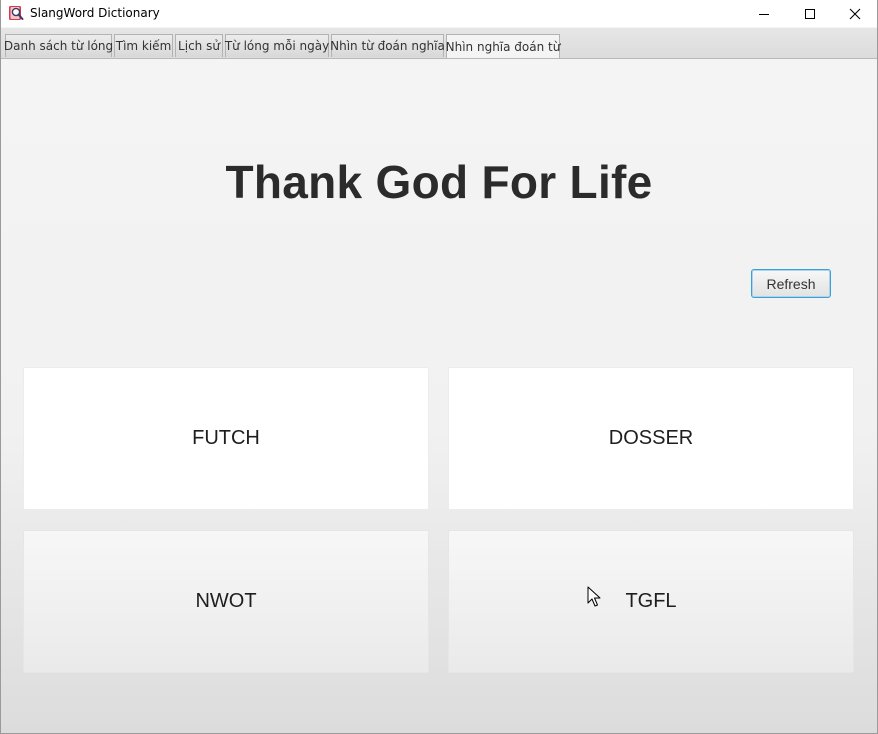  What do you see at coordinates (58, 45) in the screenshot?
I see `tab-slang-list: Danh sách từ lóng` at bounding box center [58, 45].